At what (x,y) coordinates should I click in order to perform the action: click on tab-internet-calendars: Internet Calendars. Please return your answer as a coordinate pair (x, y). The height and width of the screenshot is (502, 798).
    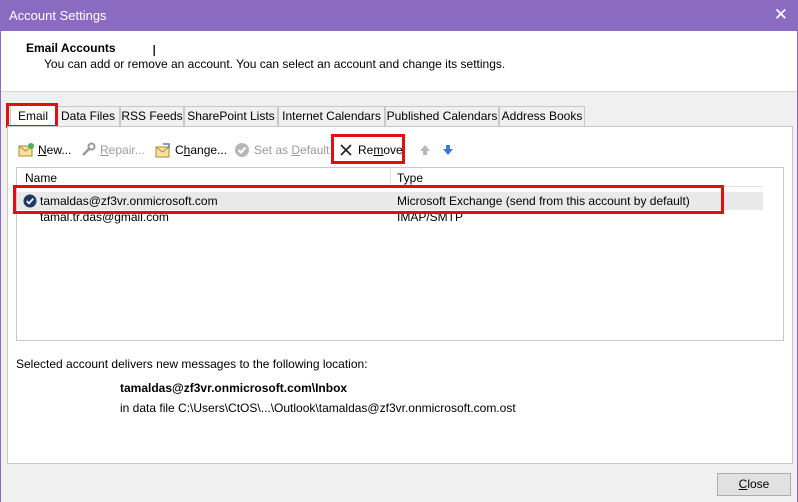
    Looking at the image, I should click on (331, 116).